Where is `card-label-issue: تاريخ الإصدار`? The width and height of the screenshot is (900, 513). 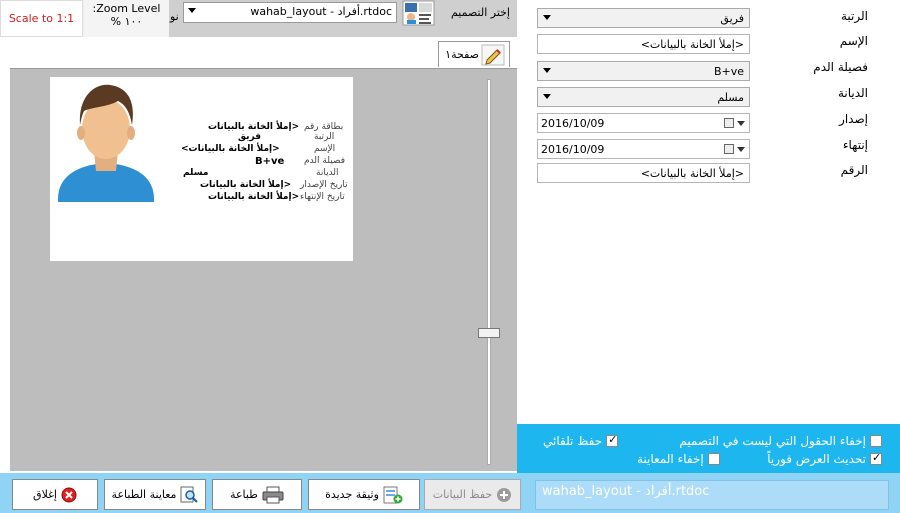
card-label-issue: تاريخ الإصدار is located at coordinates (324, 185).